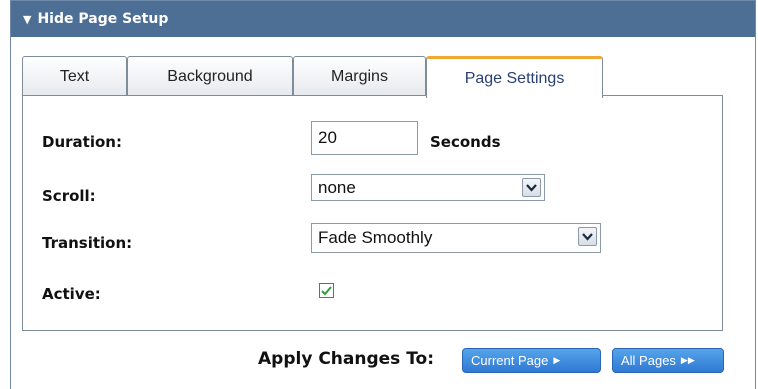  Describe the element at coordinates (557, 360) in the screenshot. I see `chevron-right-icon: ▶` at that location.